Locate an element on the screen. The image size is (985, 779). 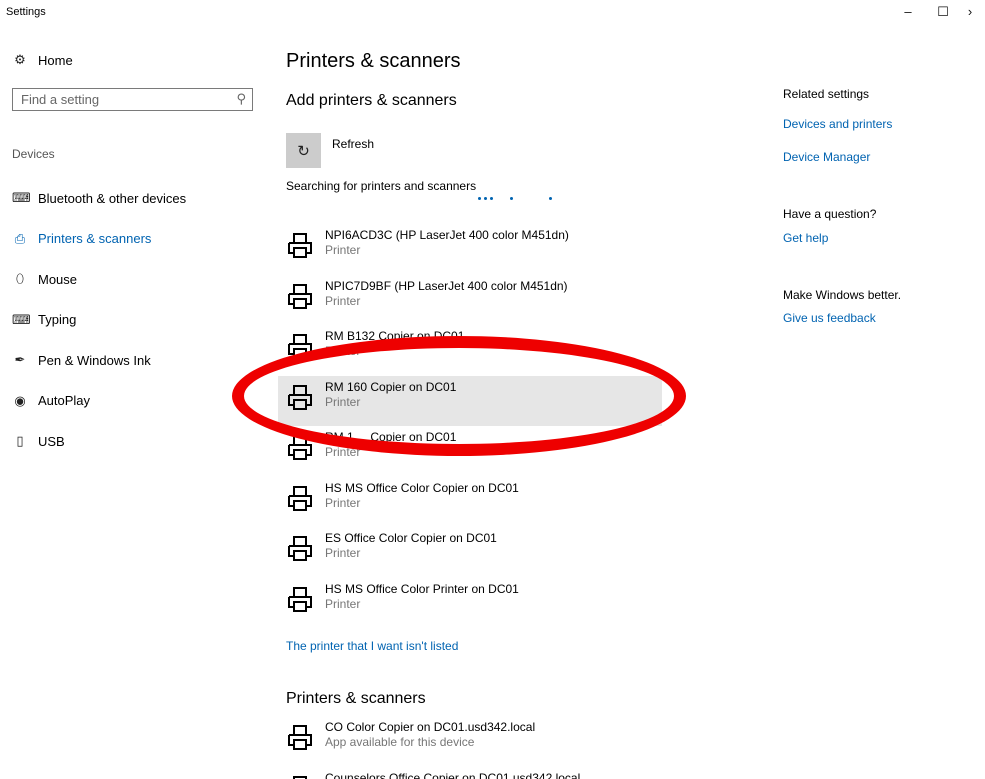
refresh-label: Refresh is located at coordinates (353, 144).